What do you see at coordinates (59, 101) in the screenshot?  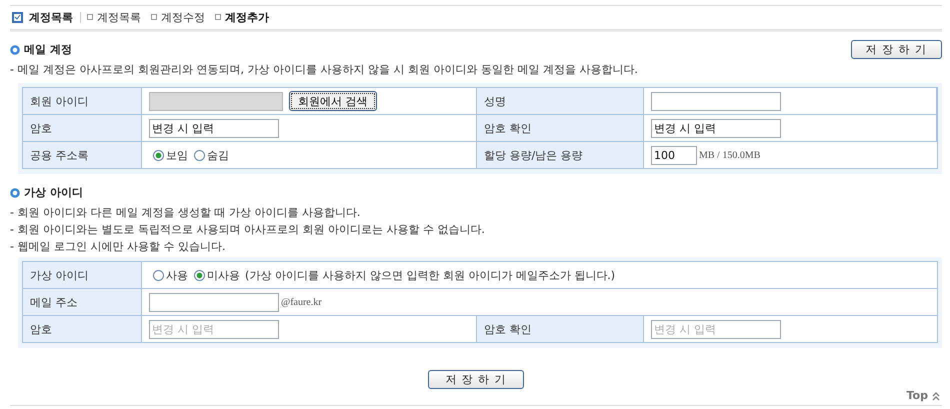 I see `field-label: 회원 아이디` at bounding box center [59, 101].